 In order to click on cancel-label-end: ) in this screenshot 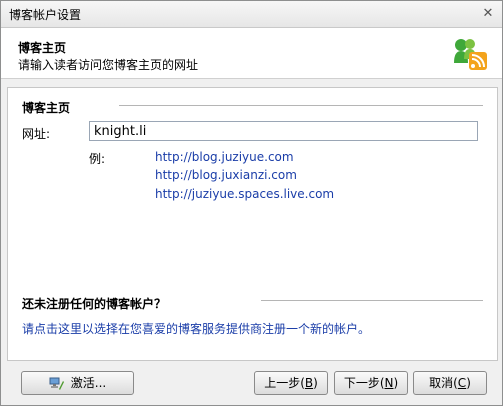, I will do `click(468, 383)`.